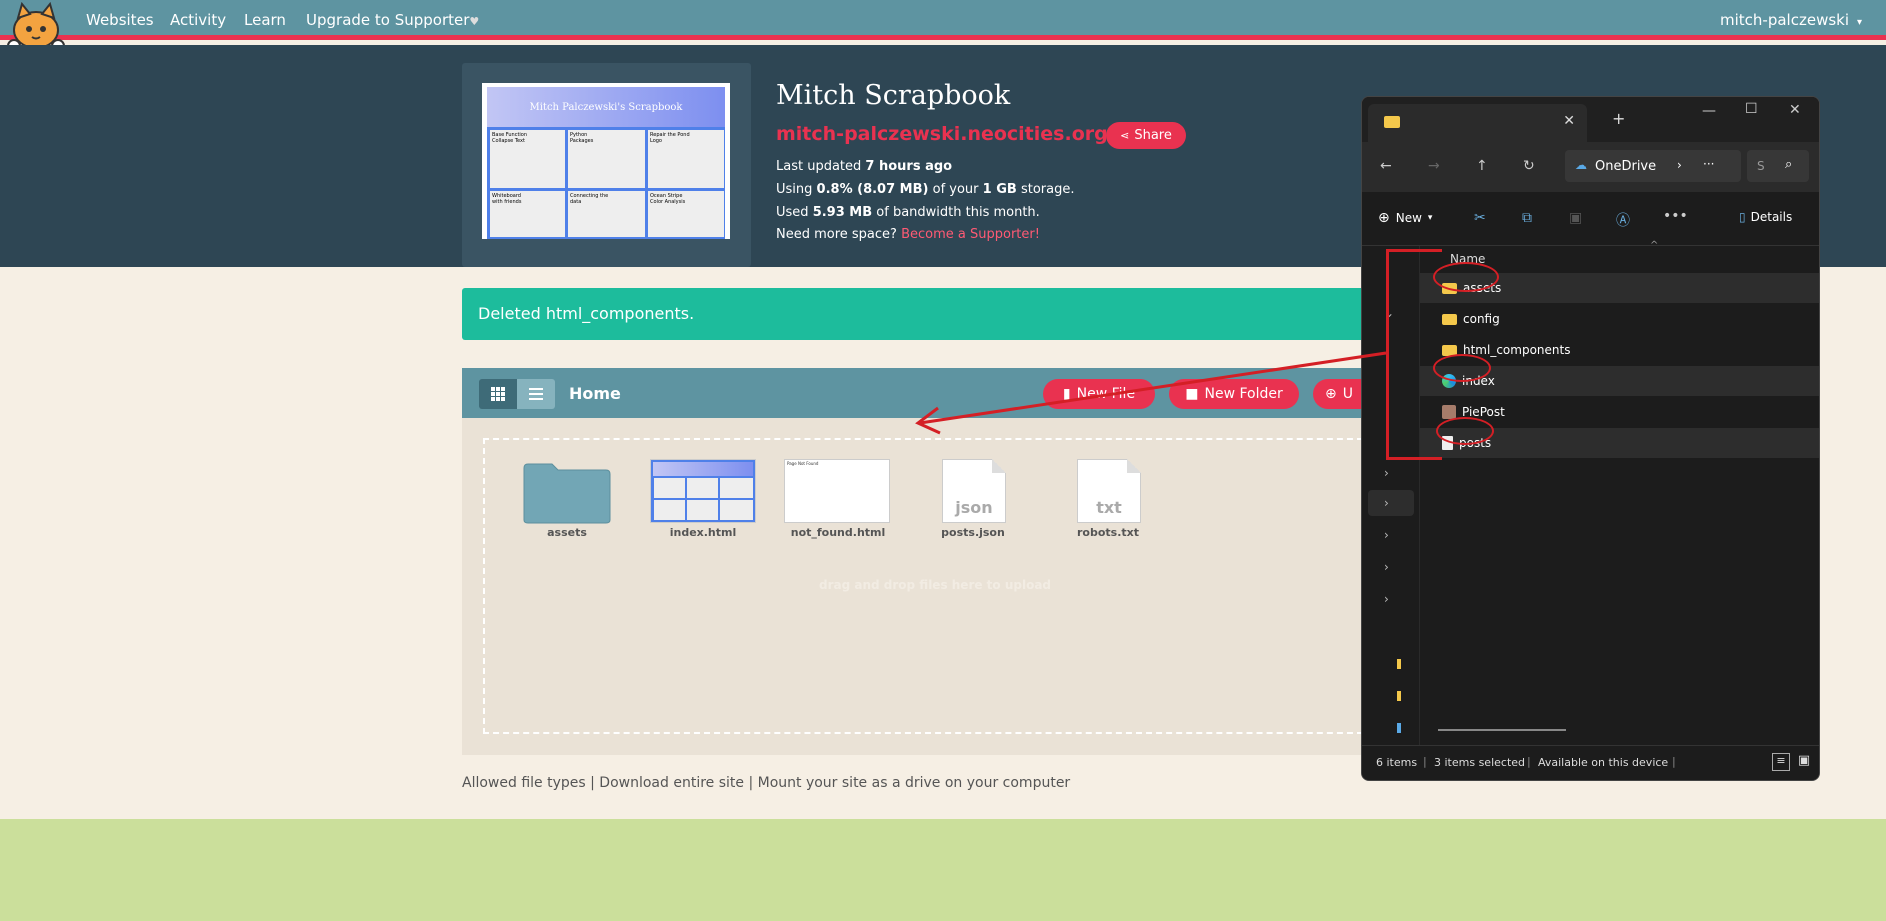 This screenshot has width=1886, height=921. I want to click on annotation-arrow, so click(1151, 393).